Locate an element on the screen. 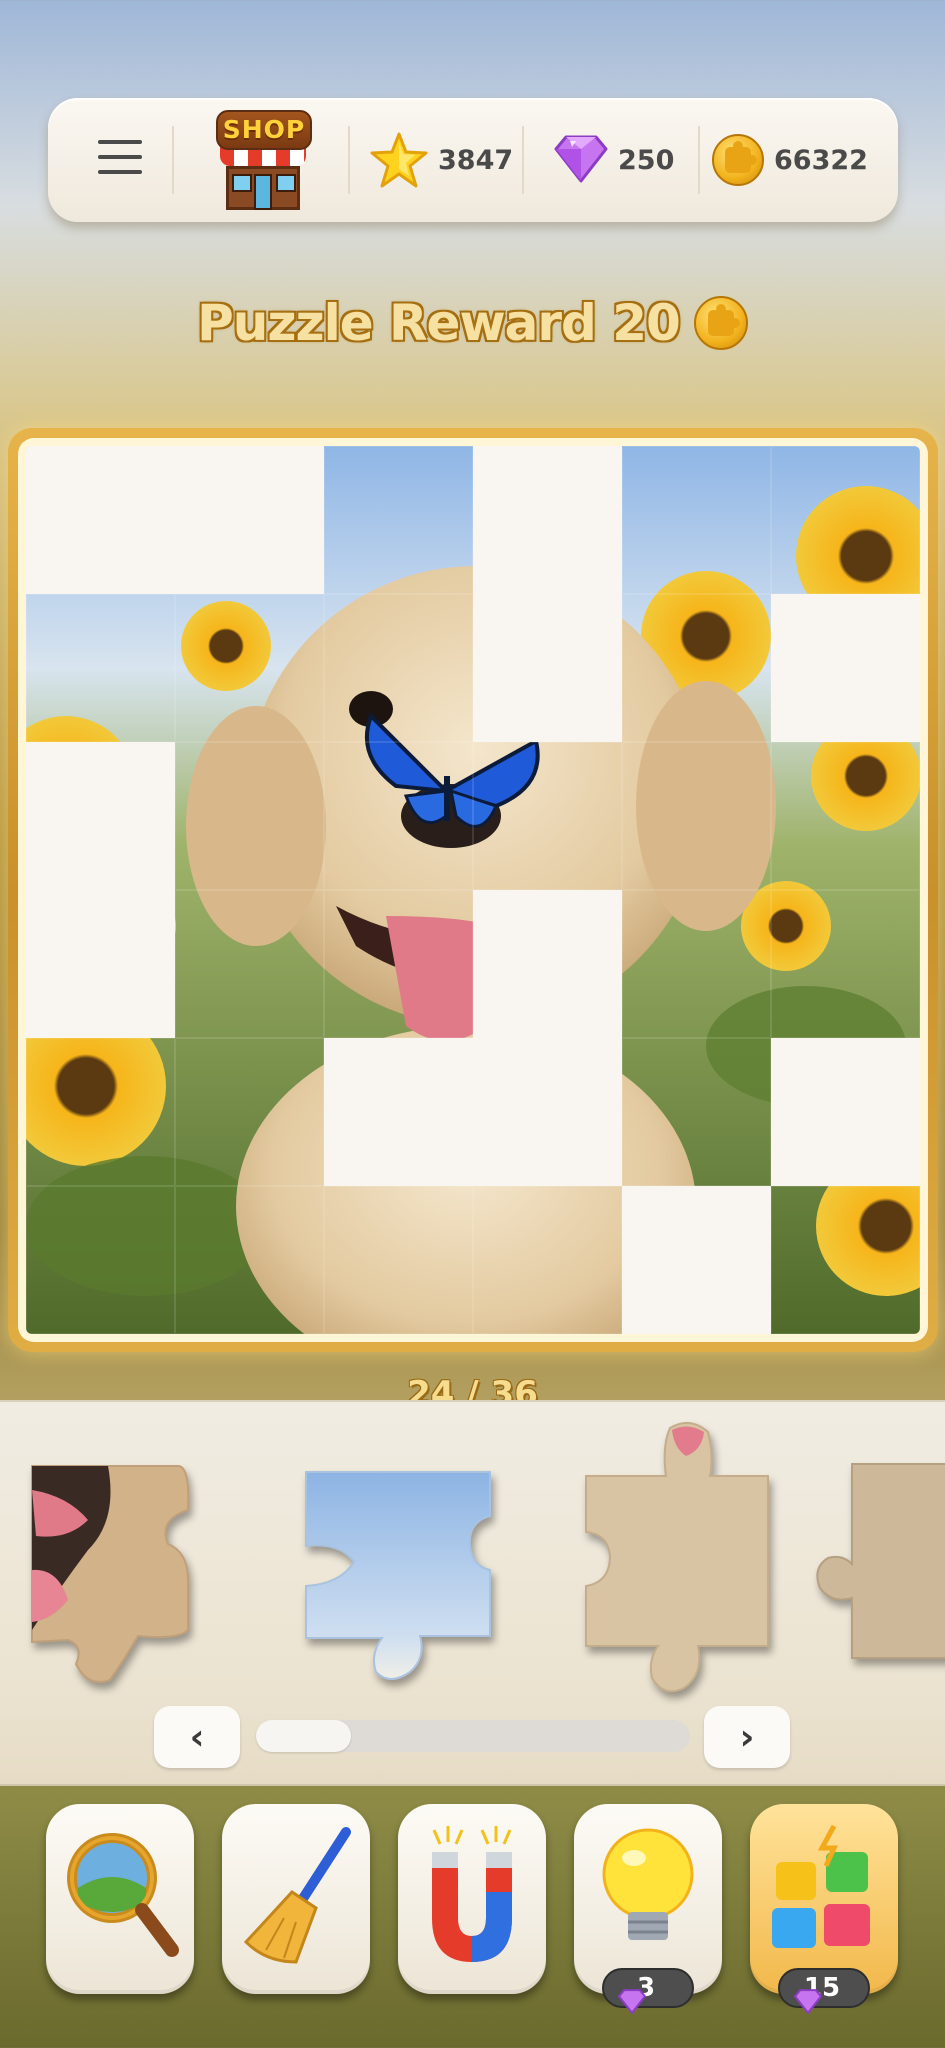 This screenshot has width=945, height=2048. gems-value: 250 is located at coordinates (646, 160).